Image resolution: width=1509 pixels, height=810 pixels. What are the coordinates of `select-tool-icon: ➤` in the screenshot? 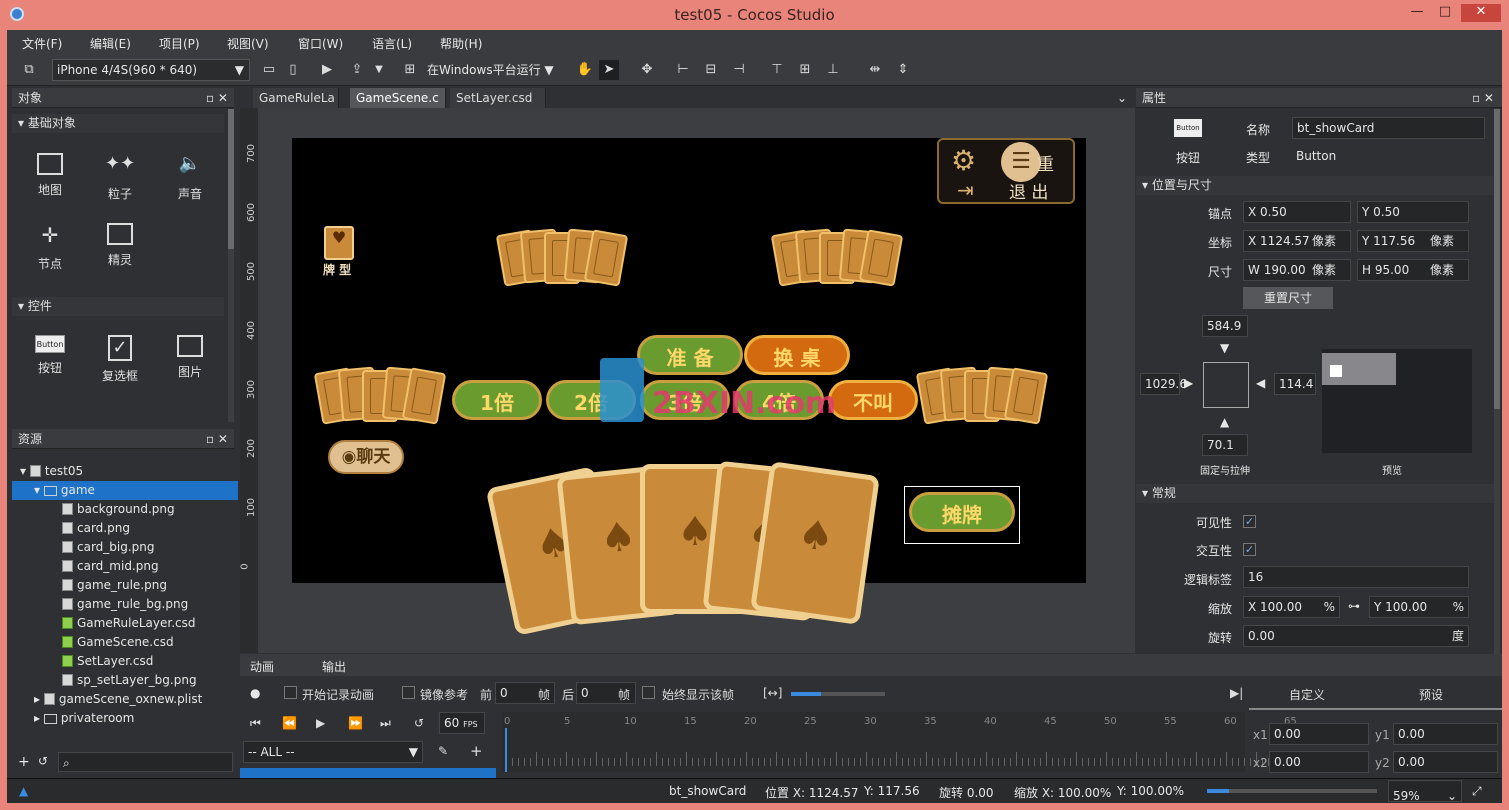 It's located at (609, 70).